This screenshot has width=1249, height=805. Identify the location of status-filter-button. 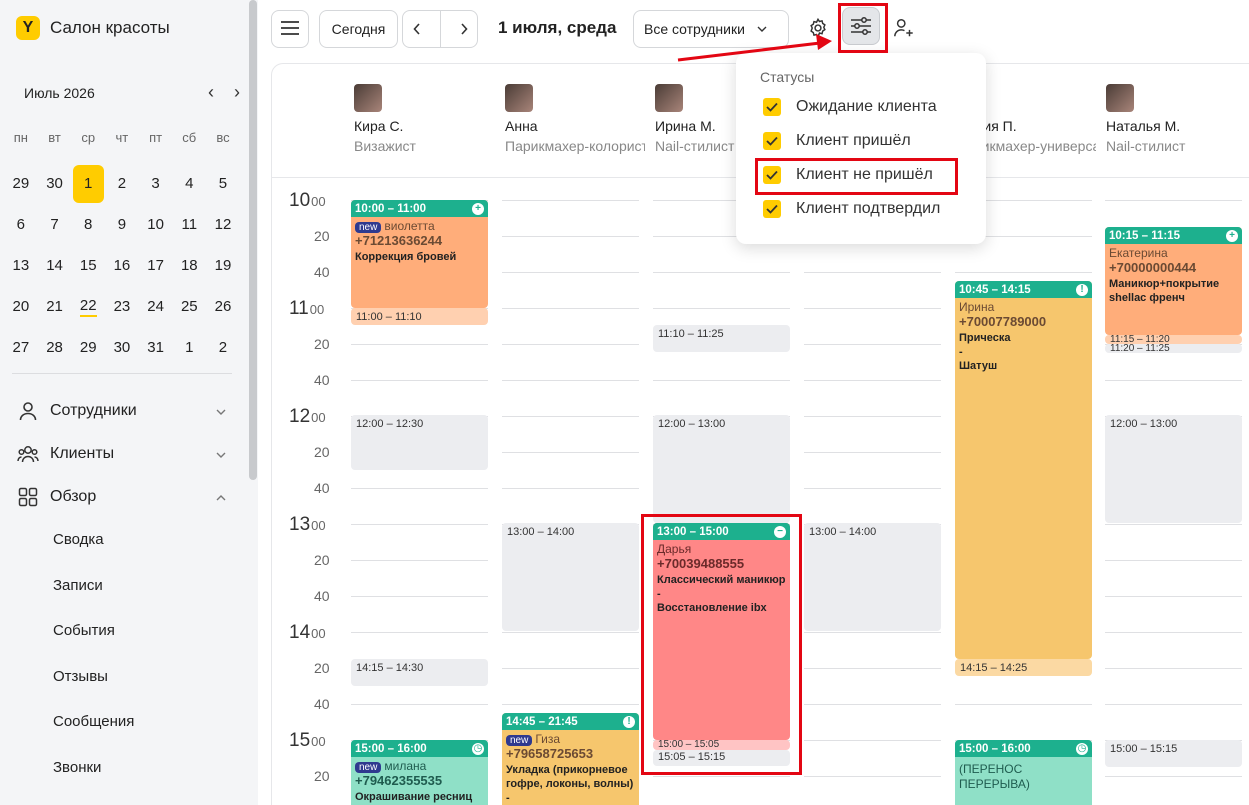
(861, 26).